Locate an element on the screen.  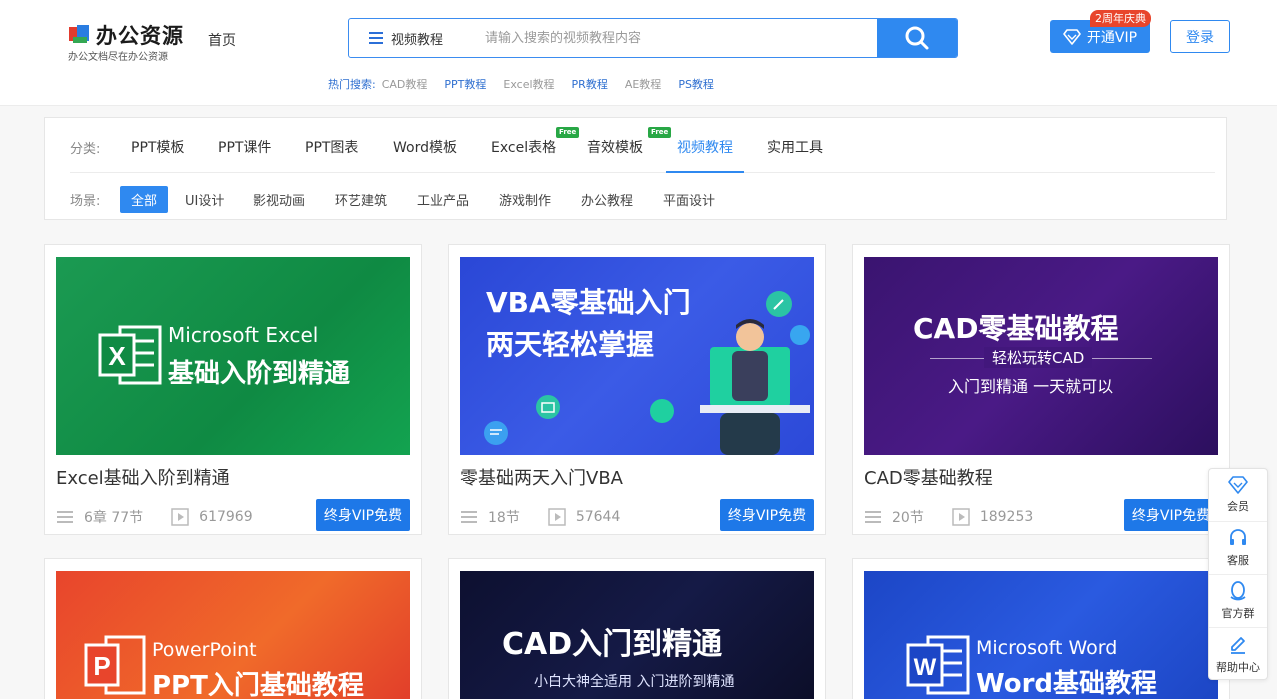
scene-industrial-product: 工业产品 is located at coordinates (443, 199).